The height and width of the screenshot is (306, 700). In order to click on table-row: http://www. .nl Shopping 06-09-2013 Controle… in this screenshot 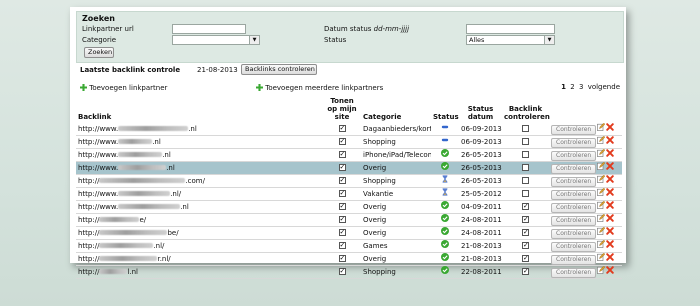, I will do `click(349, 142)`.